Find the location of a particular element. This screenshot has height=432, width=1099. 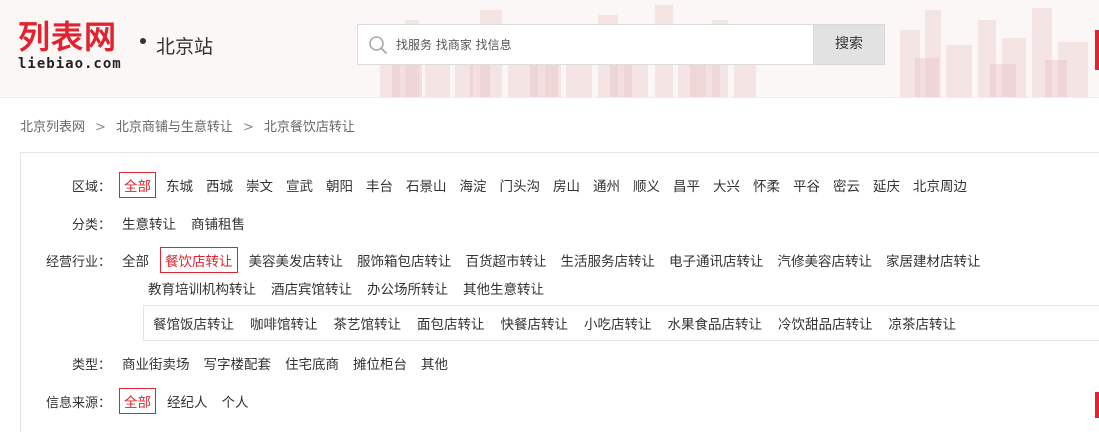

type-option: 商业街卖场 is located at coordinates (156, 363).